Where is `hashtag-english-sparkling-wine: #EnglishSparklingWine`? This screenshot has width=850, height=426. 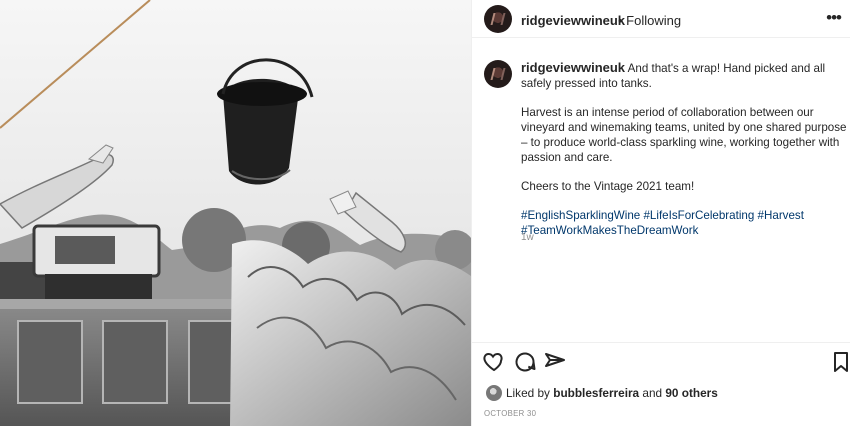 hashtag-english-sparkling-wine: #EnglishSparklingWine is located at coordinates (580, 215).